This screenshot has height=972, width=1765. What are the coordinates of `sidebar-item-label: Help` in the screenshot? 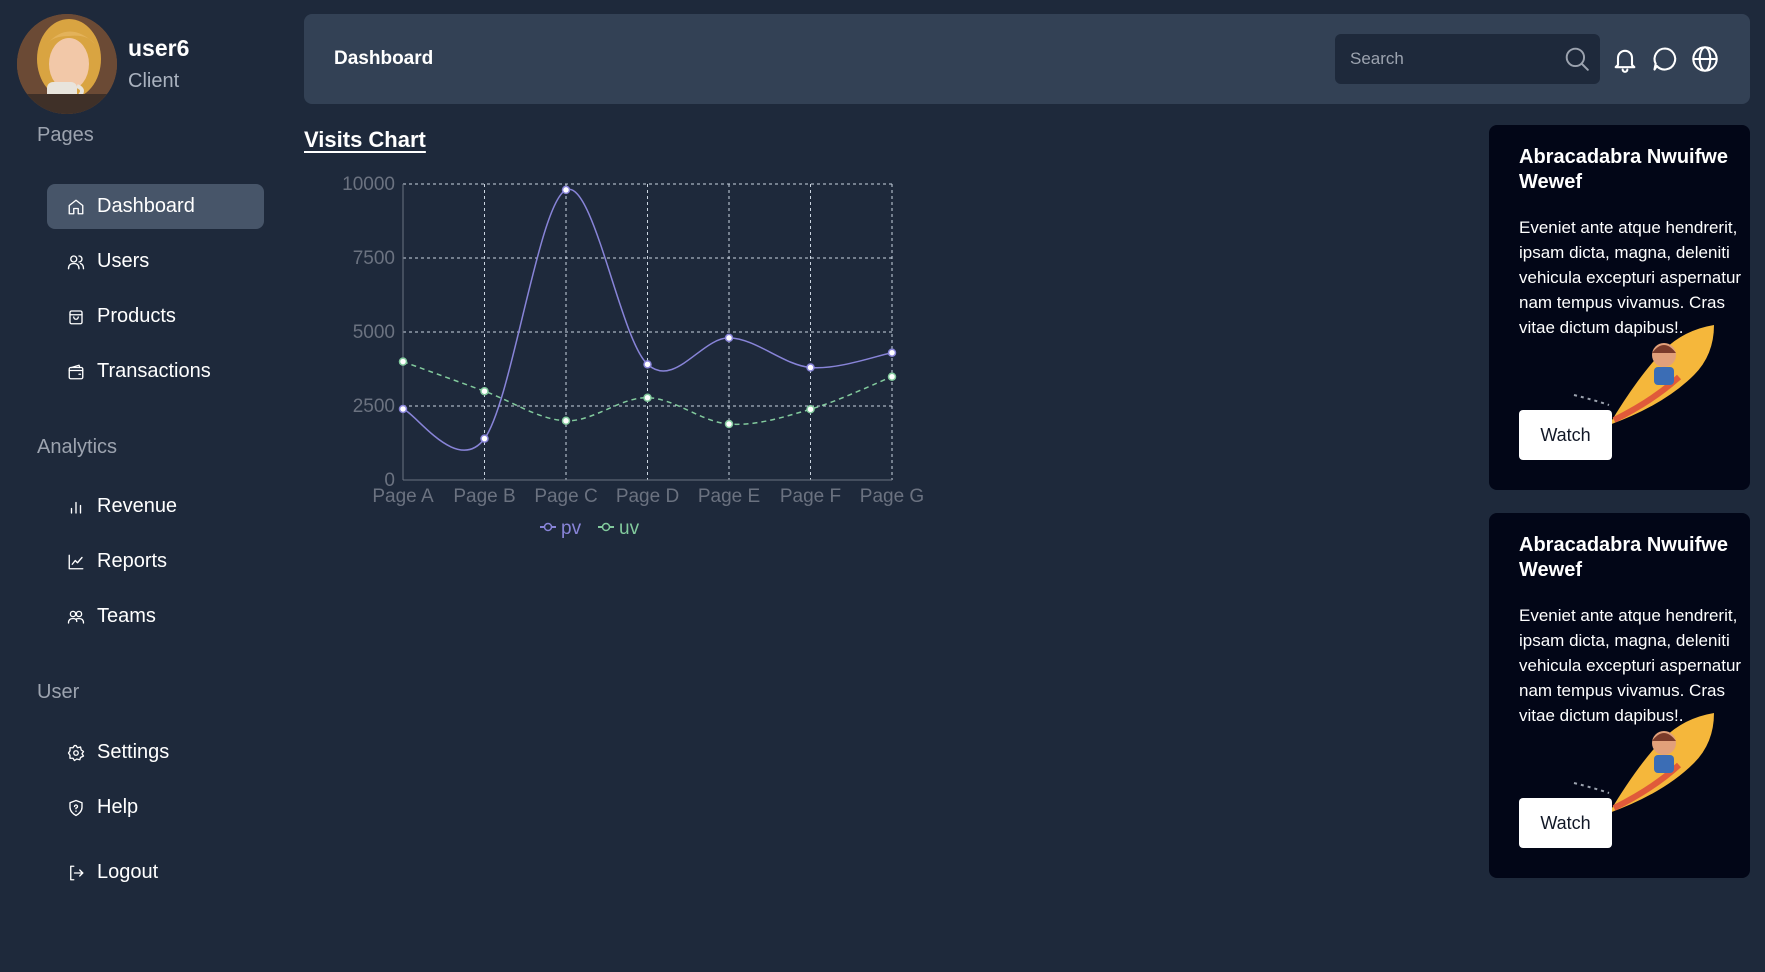 It's located at (118, 807).